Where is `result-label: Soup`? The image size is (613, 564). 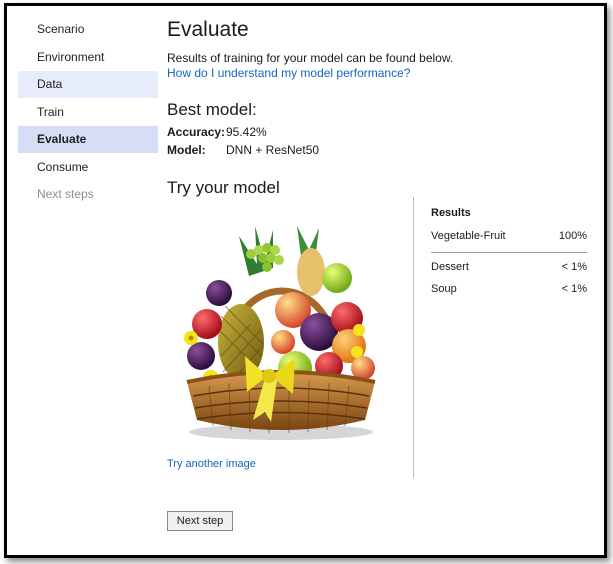 result-label: Soup is located at coordinates (444, 289).